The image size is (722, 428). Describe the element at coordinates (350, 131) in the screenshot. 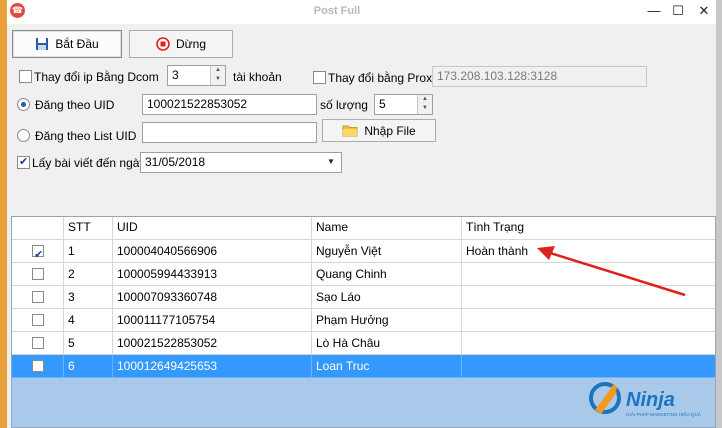

I see `folder-icon` at that location.